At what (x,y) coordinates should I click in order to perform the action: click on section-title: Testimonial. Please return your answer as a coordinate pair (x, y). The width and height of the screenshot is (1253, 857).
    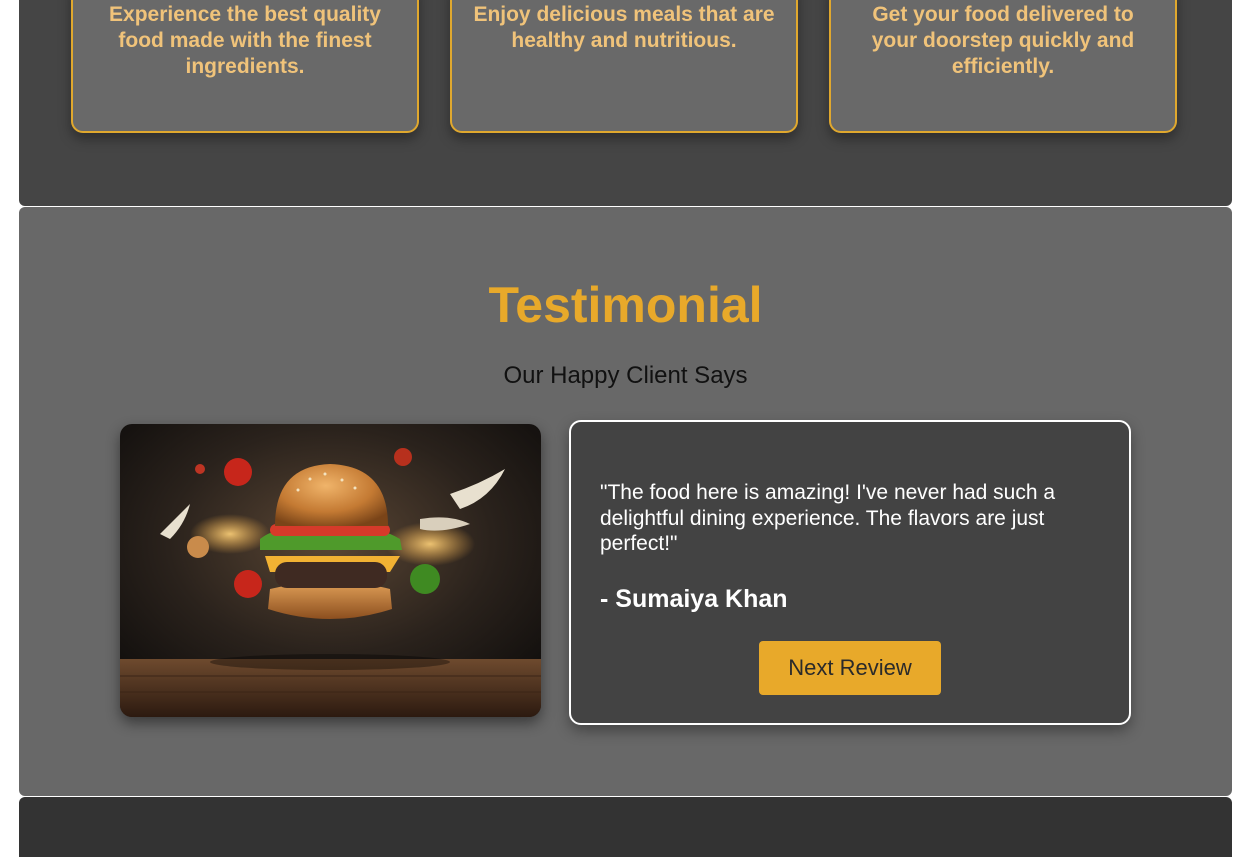
    Looking at the image, I should click on (625, 305).